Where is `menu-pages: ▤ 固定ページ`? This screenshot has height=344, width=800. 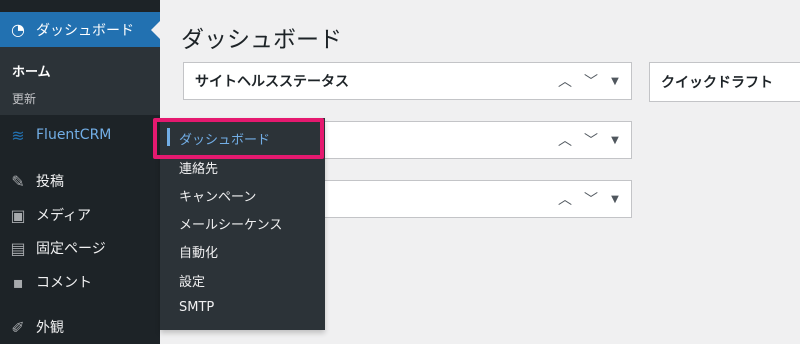 menu-pages: ▤ 固定ページ is located at coordinates (80, 248).